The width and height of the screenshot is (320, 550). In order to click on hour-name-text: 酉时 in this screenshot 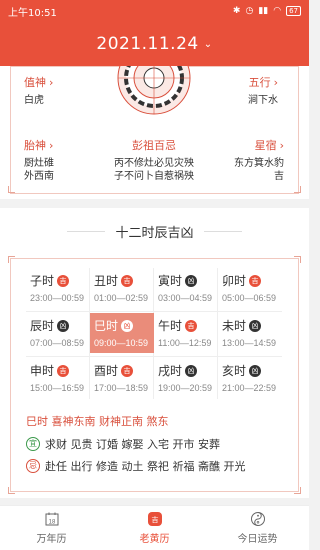, I will do `click(106, 371)`.